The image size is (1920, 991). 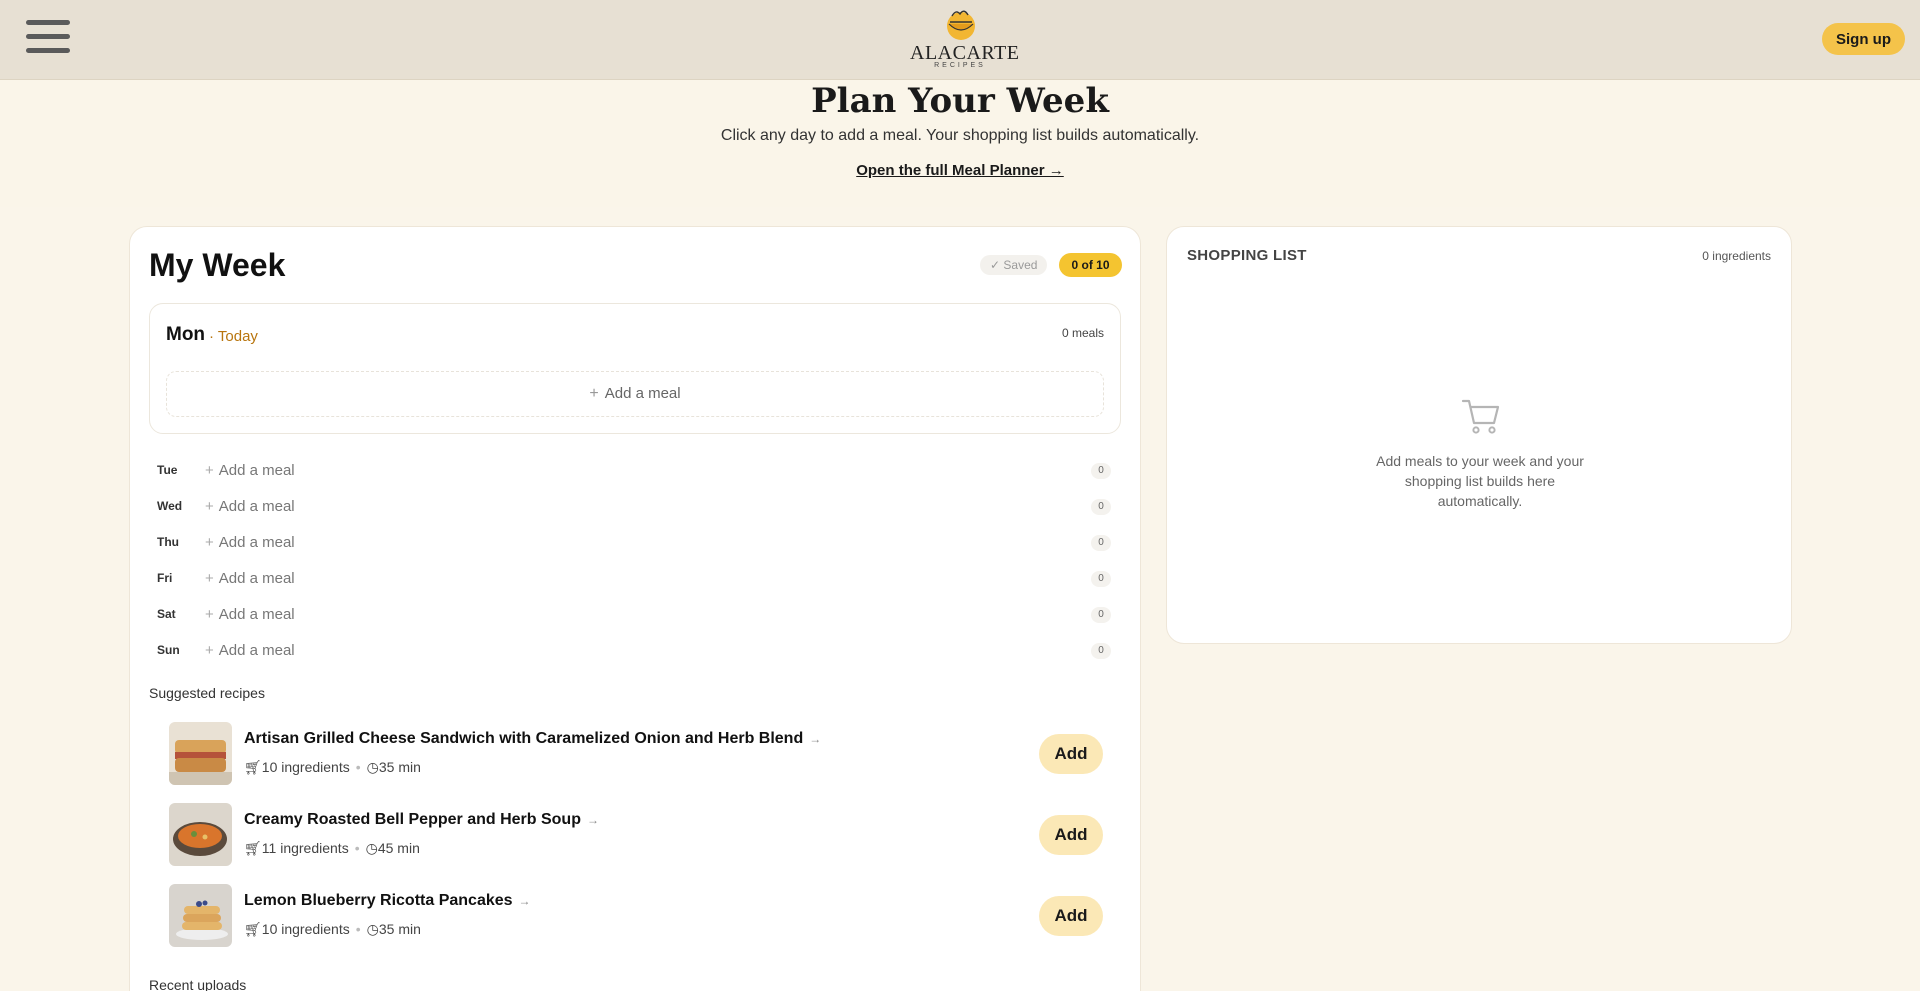 What do you see at coordinates (378, 900) in the screenshot?
I see `recipe-title: Lemon Blueberry Ricotta Pancakes` at bounding box center [378, 900].